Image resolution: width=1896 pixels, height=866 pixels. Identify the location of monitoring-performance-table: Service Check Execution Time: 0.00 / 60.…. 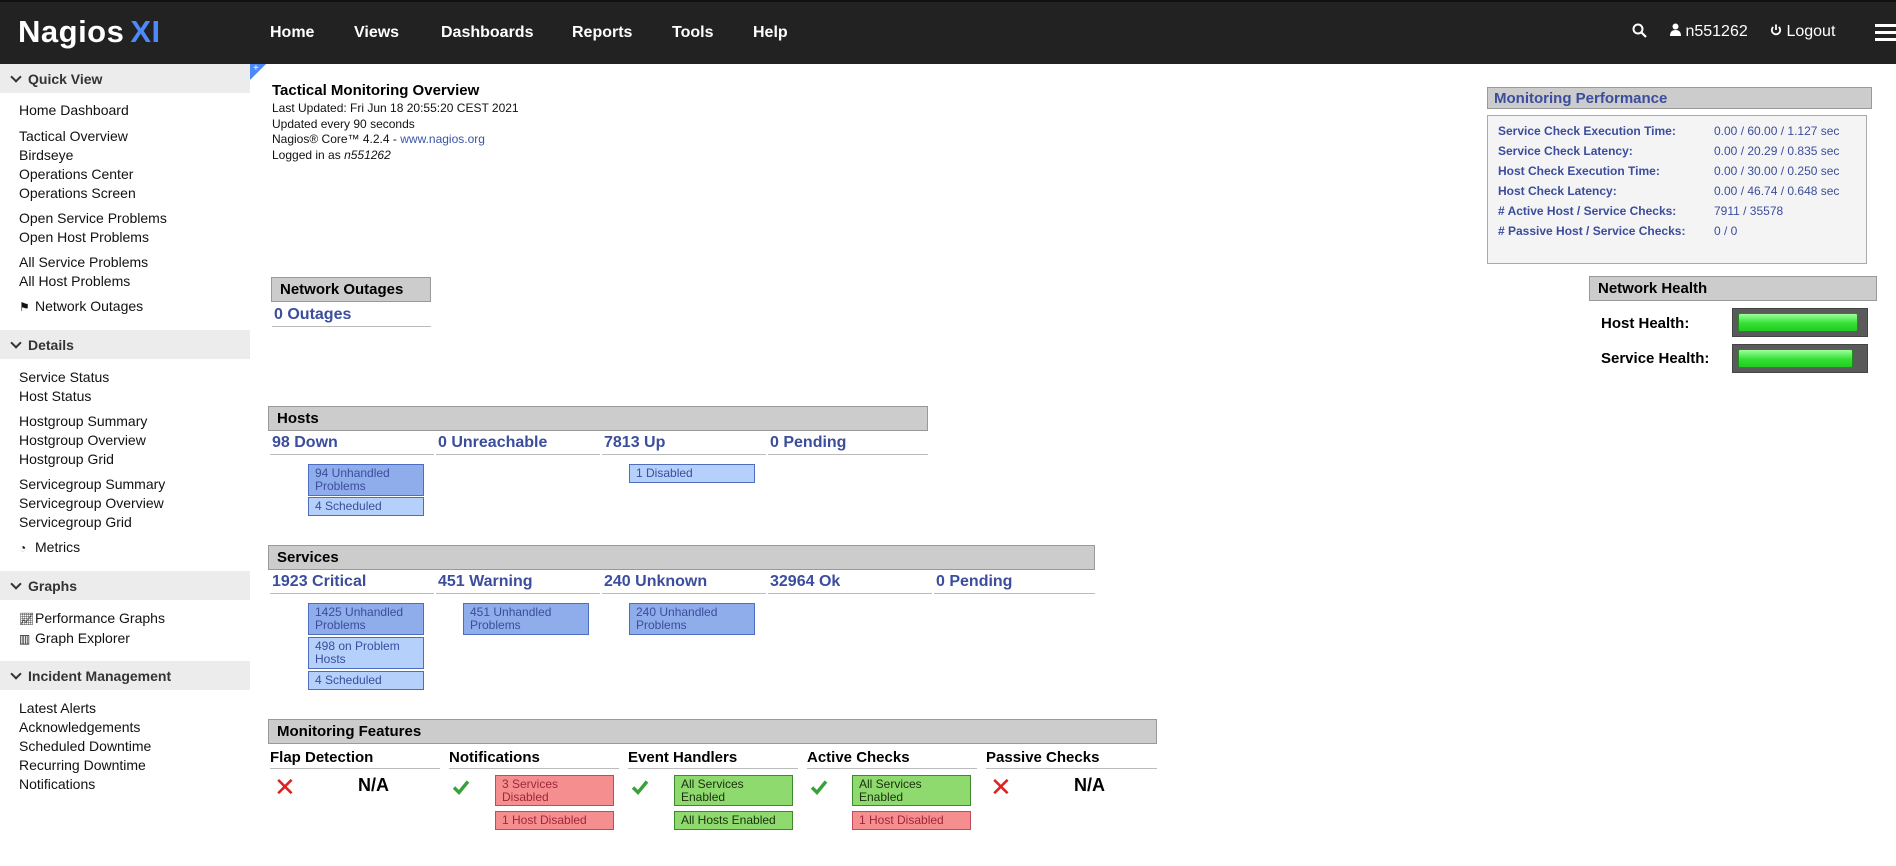
(1677, 189).